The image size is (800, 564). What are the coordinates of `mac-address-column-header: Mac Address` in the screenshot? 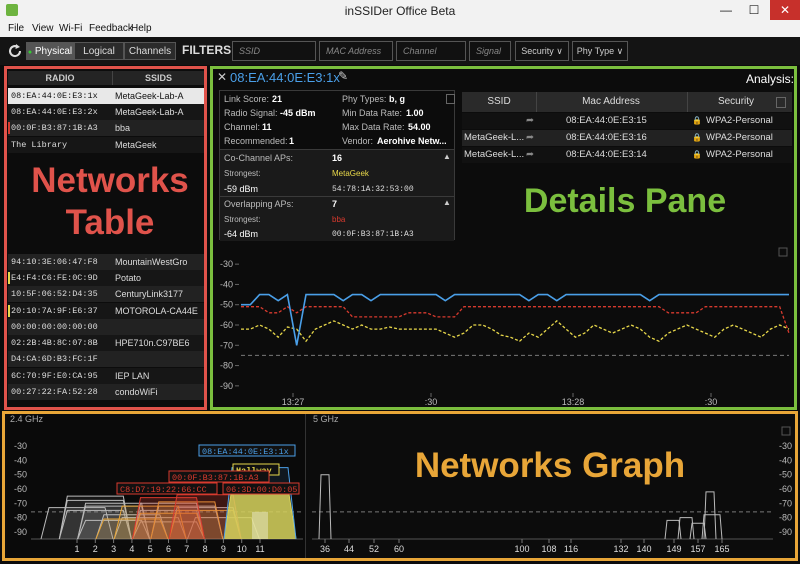 It's located at (611, 101).